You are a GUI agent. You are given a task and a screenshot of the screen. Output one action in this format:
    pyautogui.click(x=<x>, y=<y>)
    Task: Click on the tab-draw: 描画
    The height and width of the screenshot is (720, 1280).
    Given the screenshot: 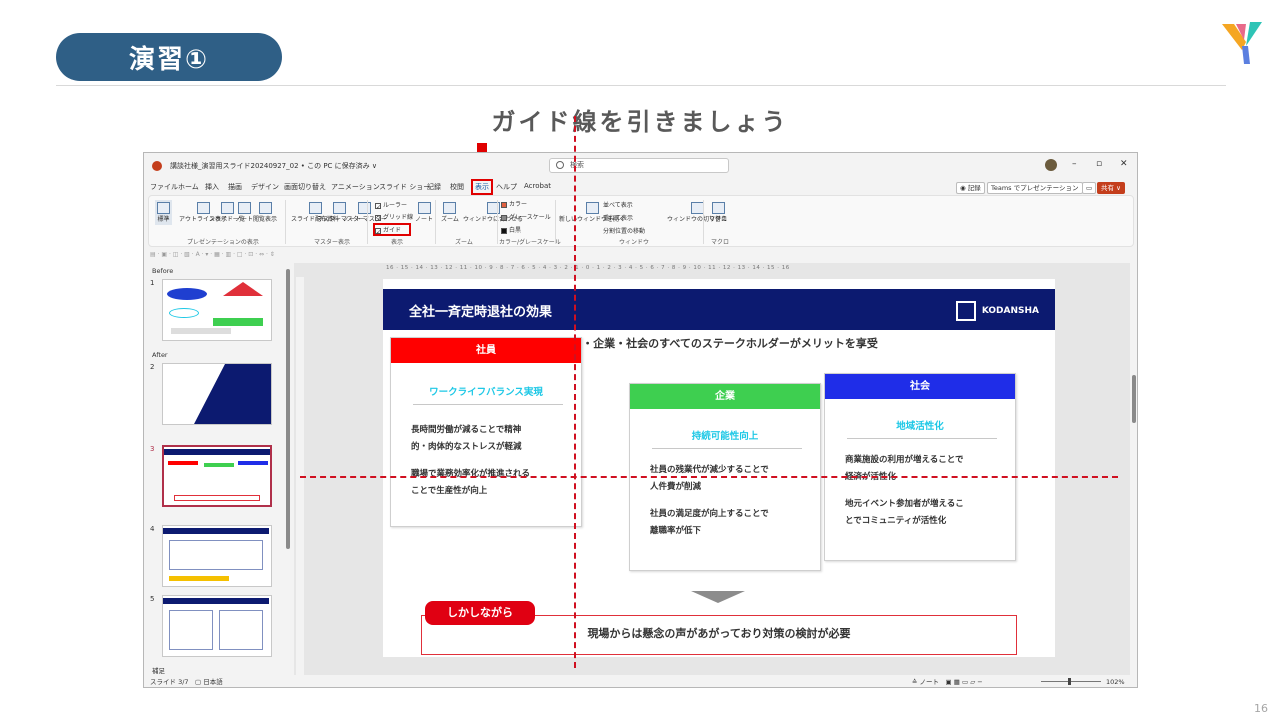 What is the action you would take?
    pyautogui.click(x=235, y=187)
    